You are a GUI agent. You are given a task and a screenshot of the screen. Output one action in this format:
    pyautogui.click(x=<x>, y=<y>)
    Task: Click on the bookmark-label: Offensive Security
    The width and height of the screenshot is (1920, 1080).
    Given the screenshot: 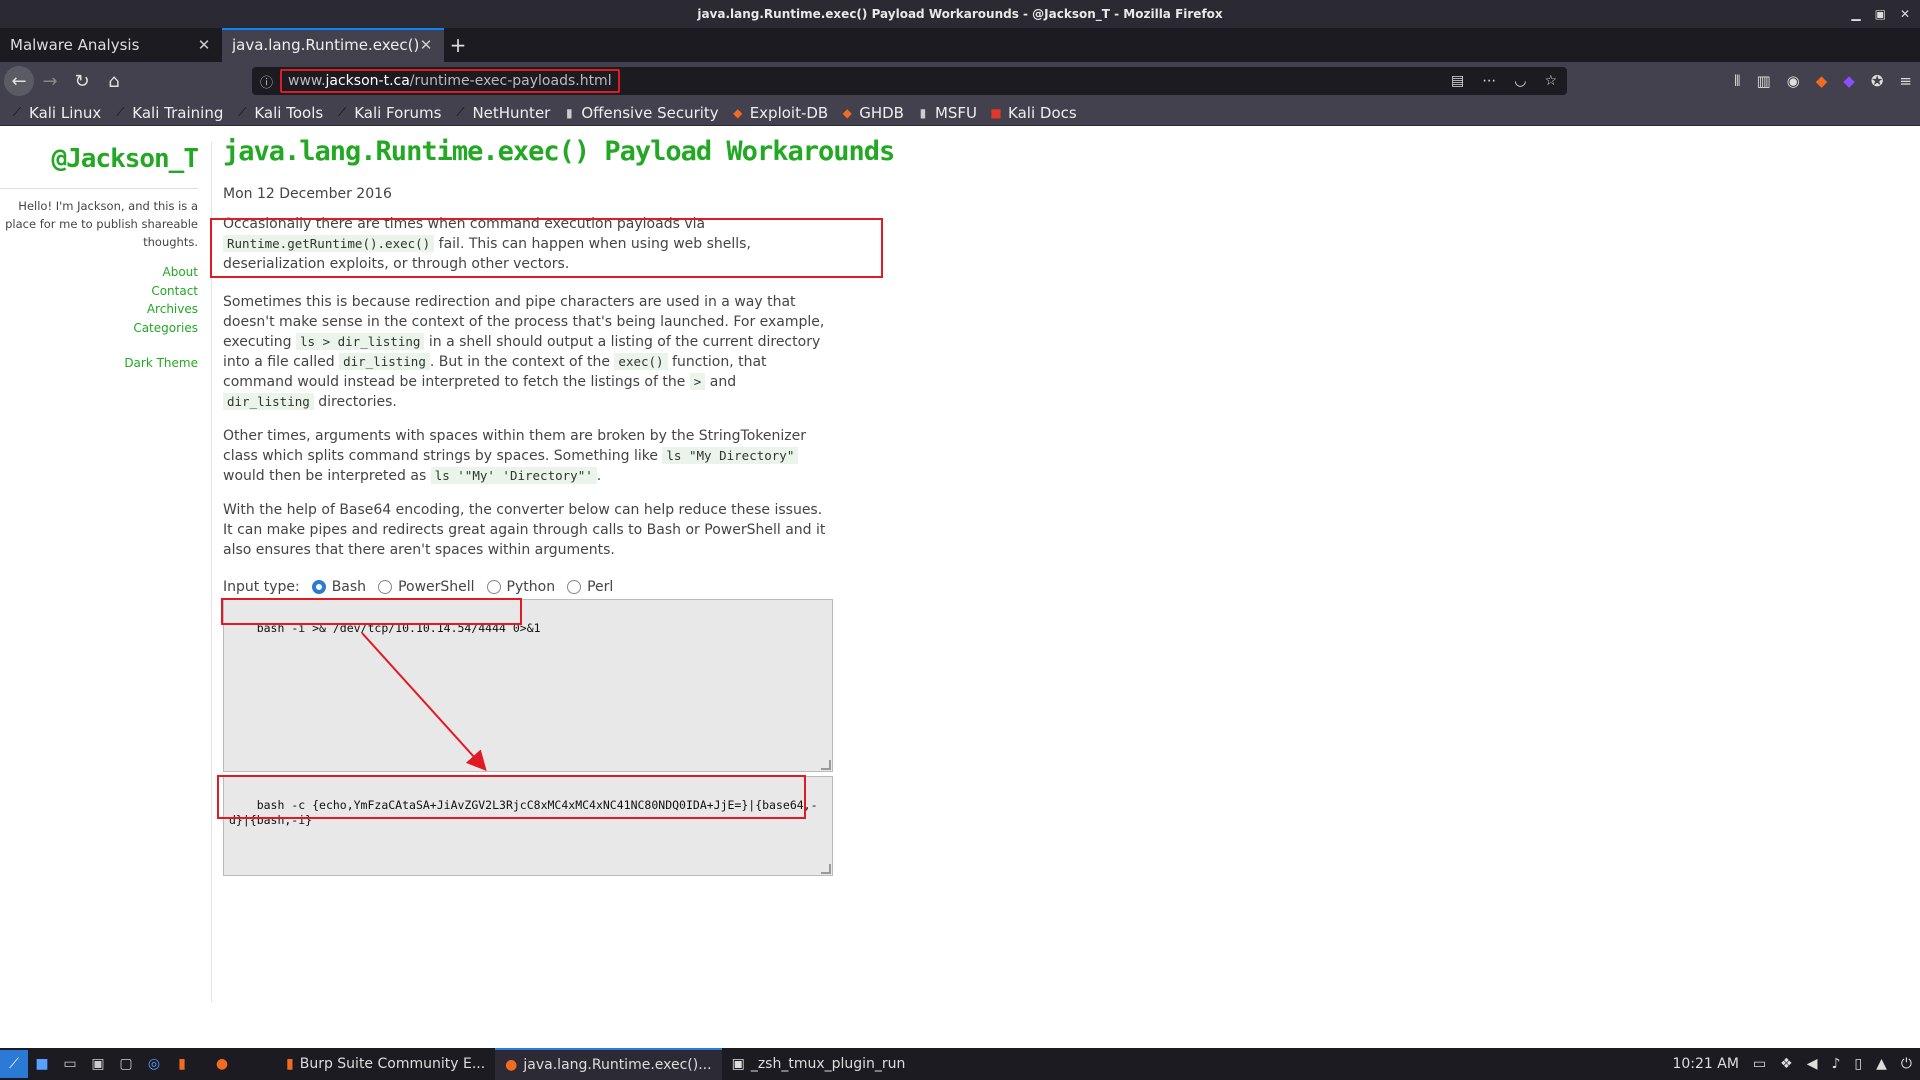 What is the action you would take?
    pyautogui.click(x=650, y=112)
    